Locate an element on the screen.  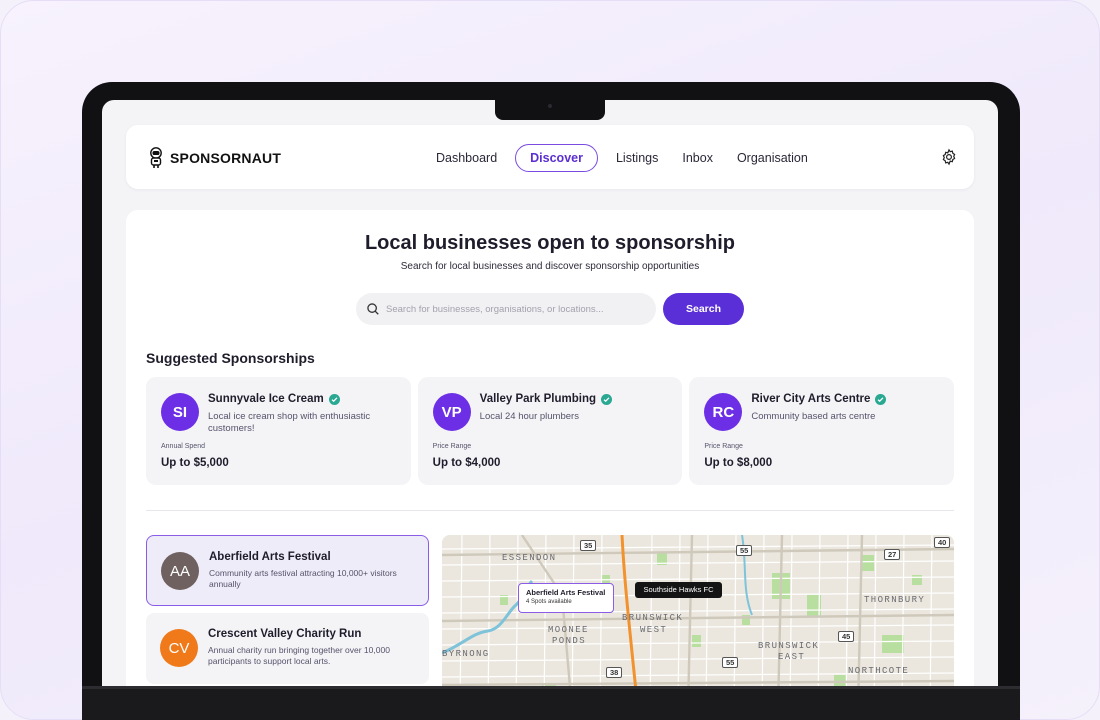
map-label: MOONEE is located at coordinates (568, 630).